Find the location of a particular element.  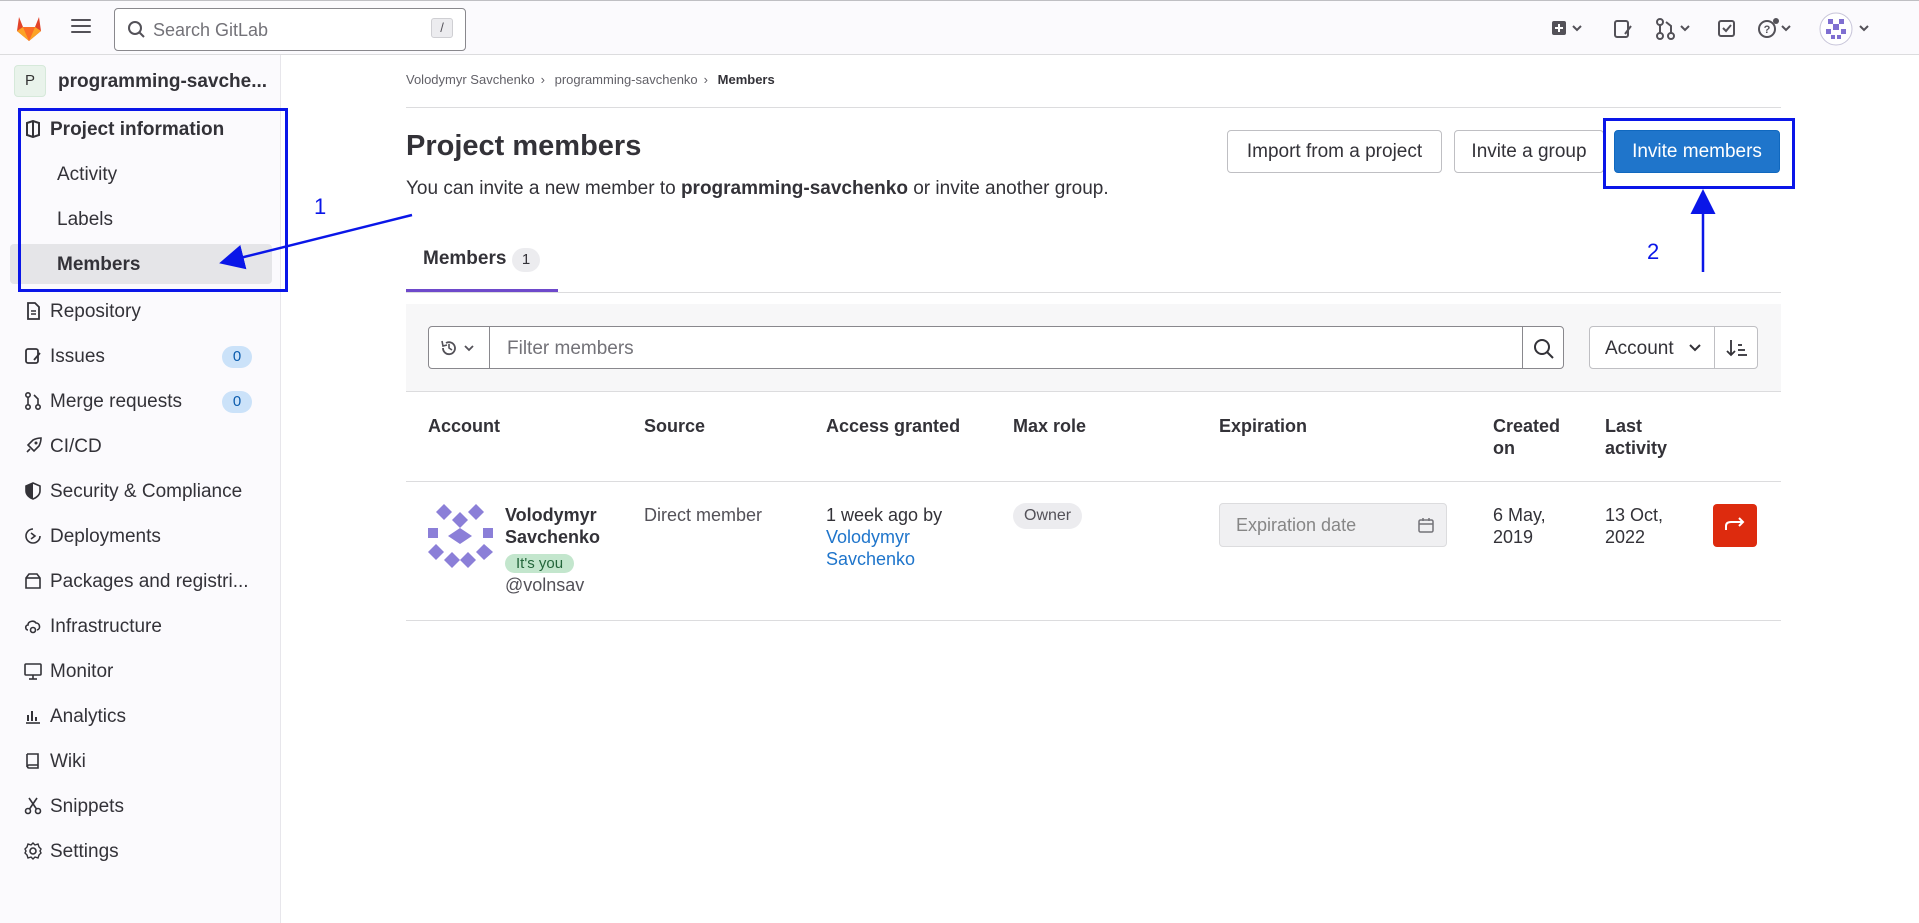

book-icon is located at coordinates (32, 761).